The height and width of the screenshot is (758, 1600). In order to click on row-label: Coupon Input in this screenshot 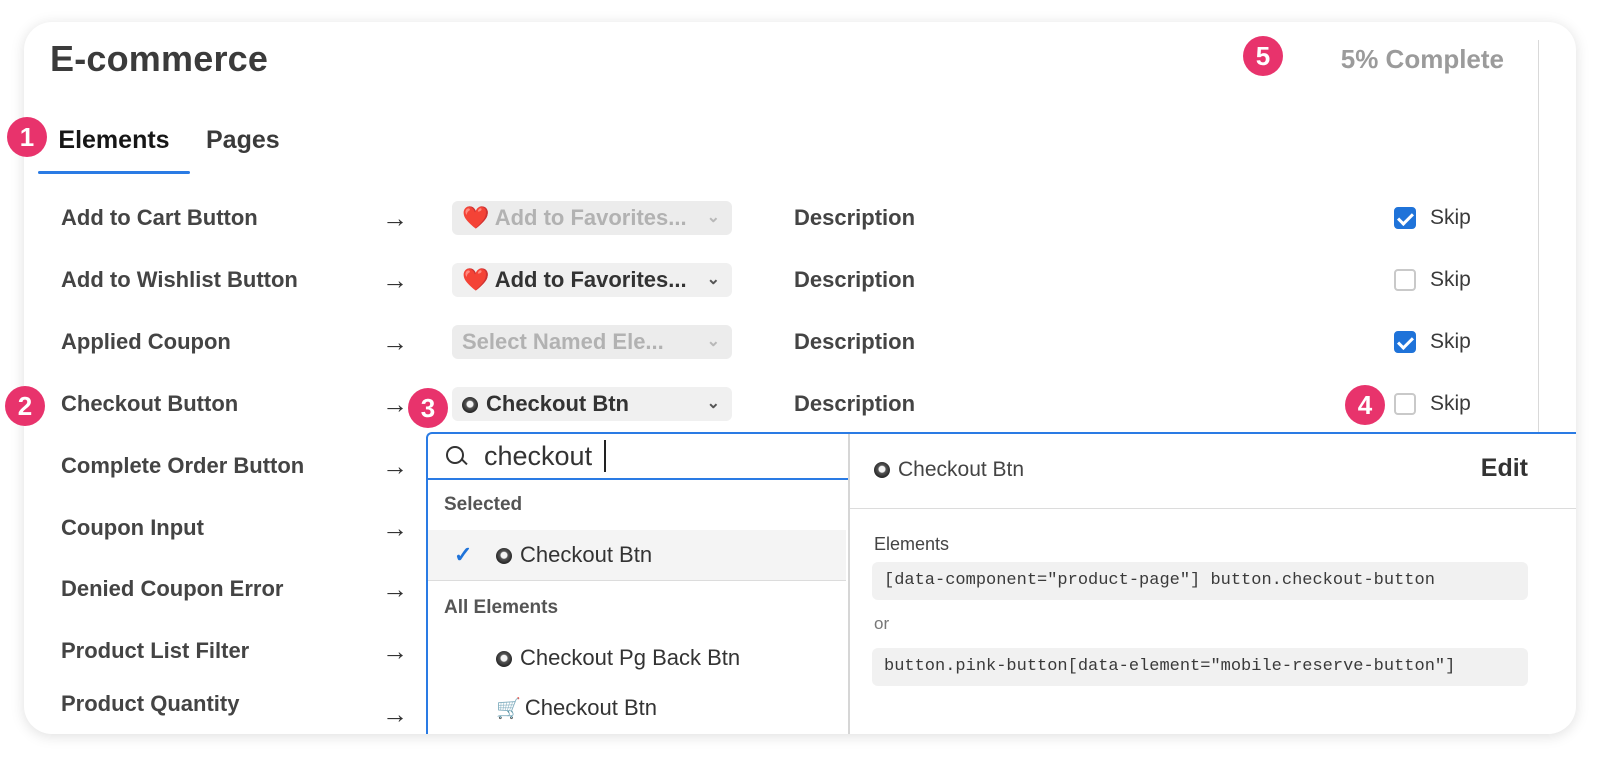, I will do `click(132, 527)`.